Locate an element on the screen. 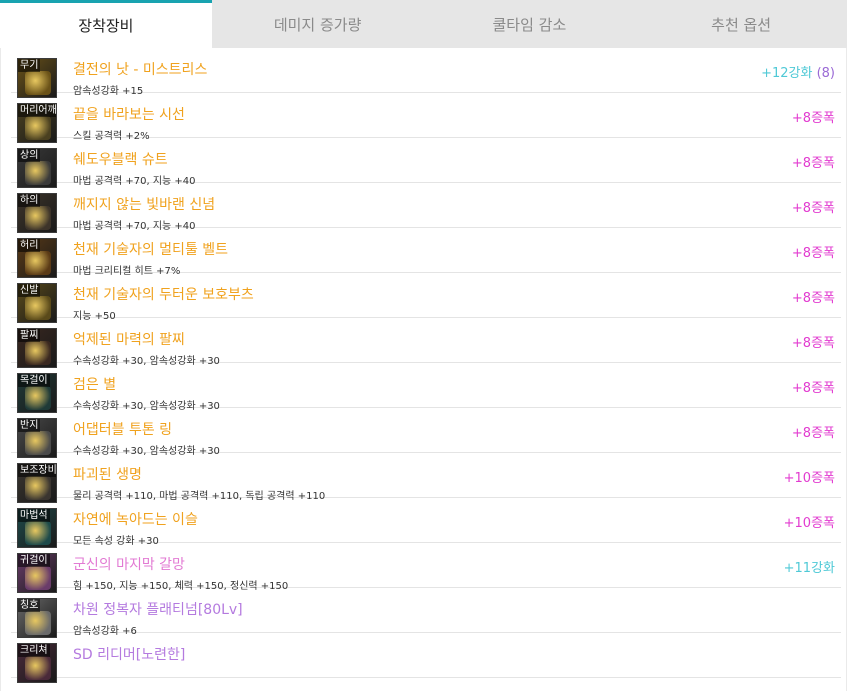  slot-label: 상의 is located at coordinates (29, 155).